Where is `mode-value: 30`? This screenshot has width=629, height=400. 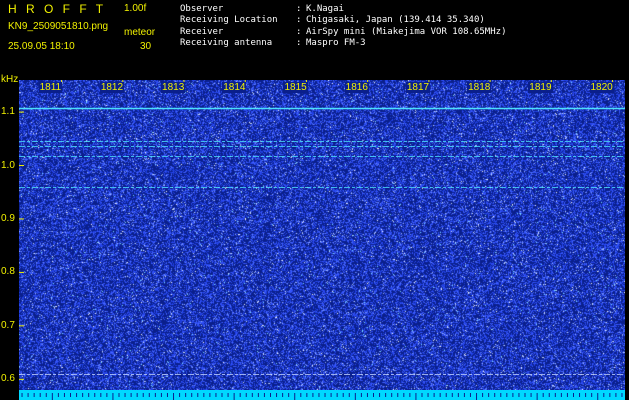
mode-value: 30 is located at coordinates (146, 46).